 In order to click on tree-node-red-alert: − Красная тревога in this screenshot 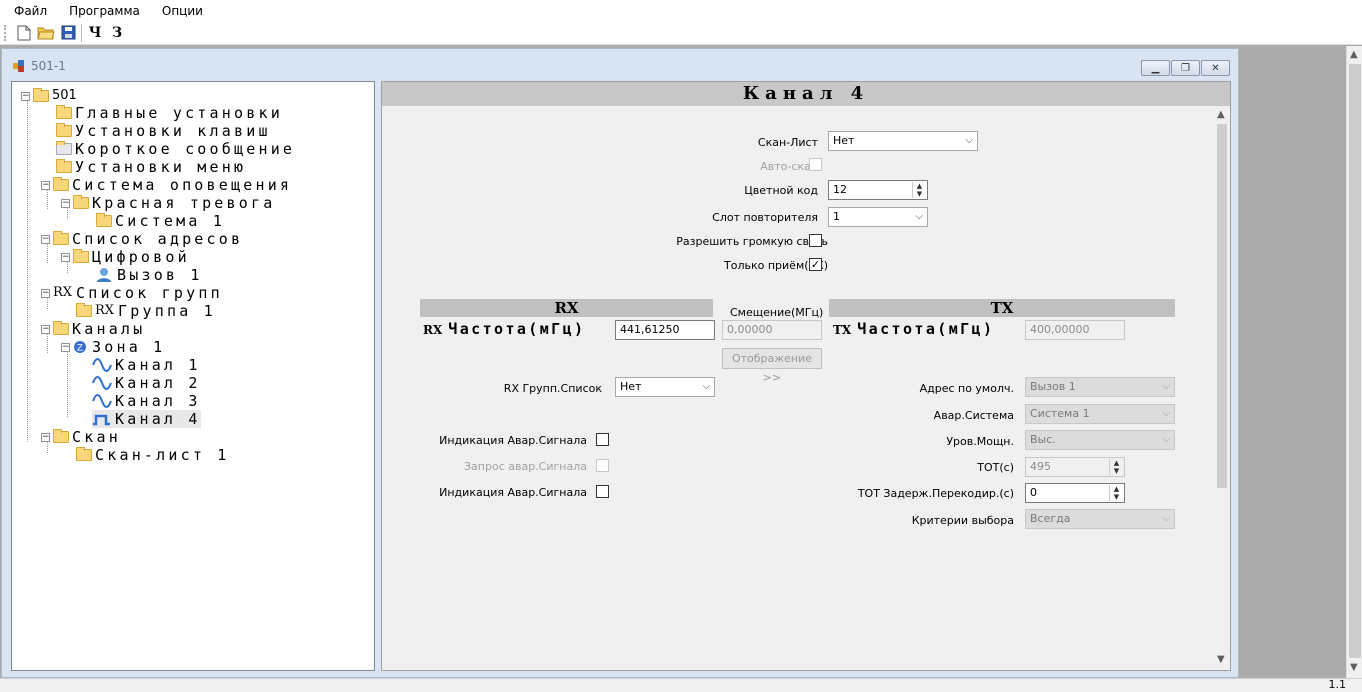, I will do `click(168, 203)`.